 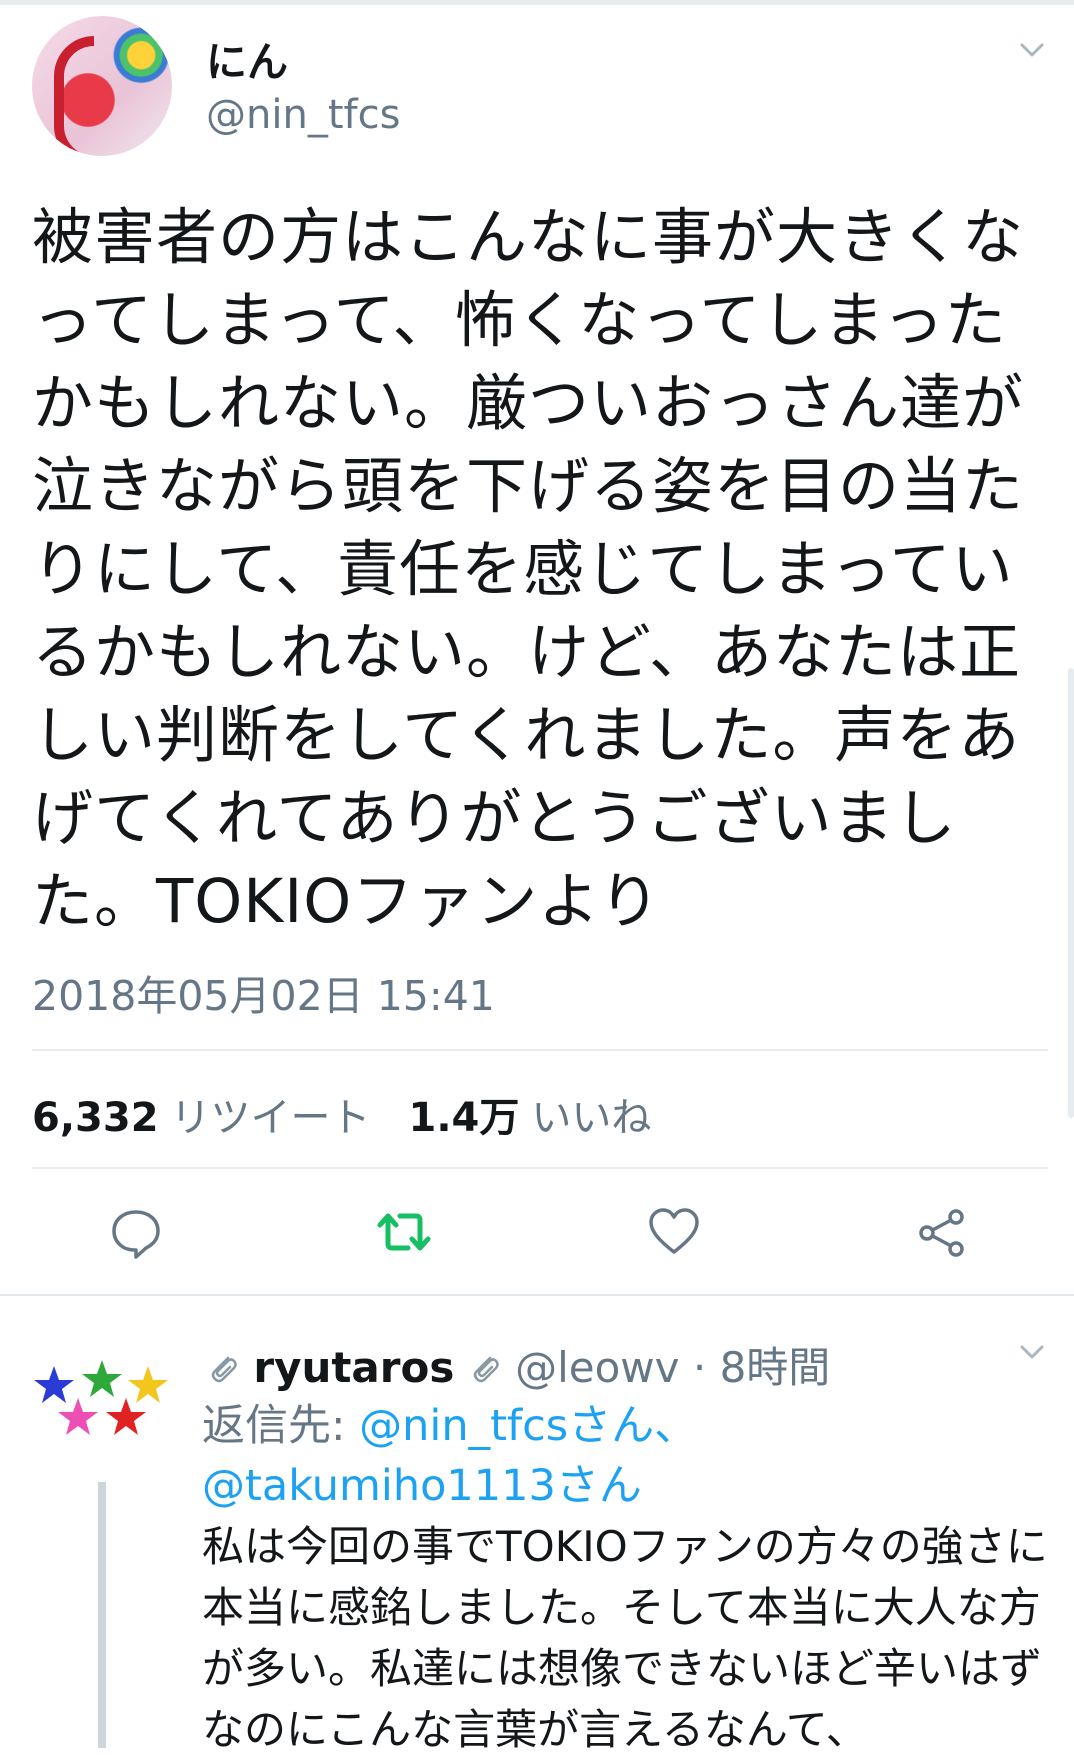 I want to click on thread-line, so click(x=102, y=1615).